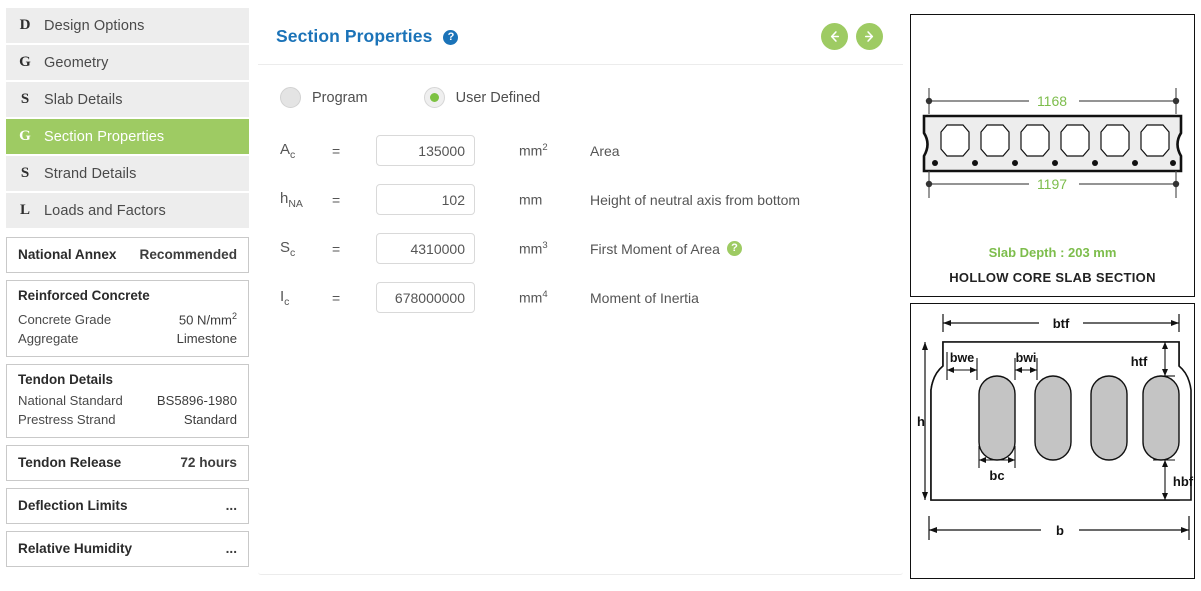 This screenshot has width=1201, height=591. Describe the element at coordinates (65, 320) in the screenshot. I see `card-key: Concrete Grade` at that location.